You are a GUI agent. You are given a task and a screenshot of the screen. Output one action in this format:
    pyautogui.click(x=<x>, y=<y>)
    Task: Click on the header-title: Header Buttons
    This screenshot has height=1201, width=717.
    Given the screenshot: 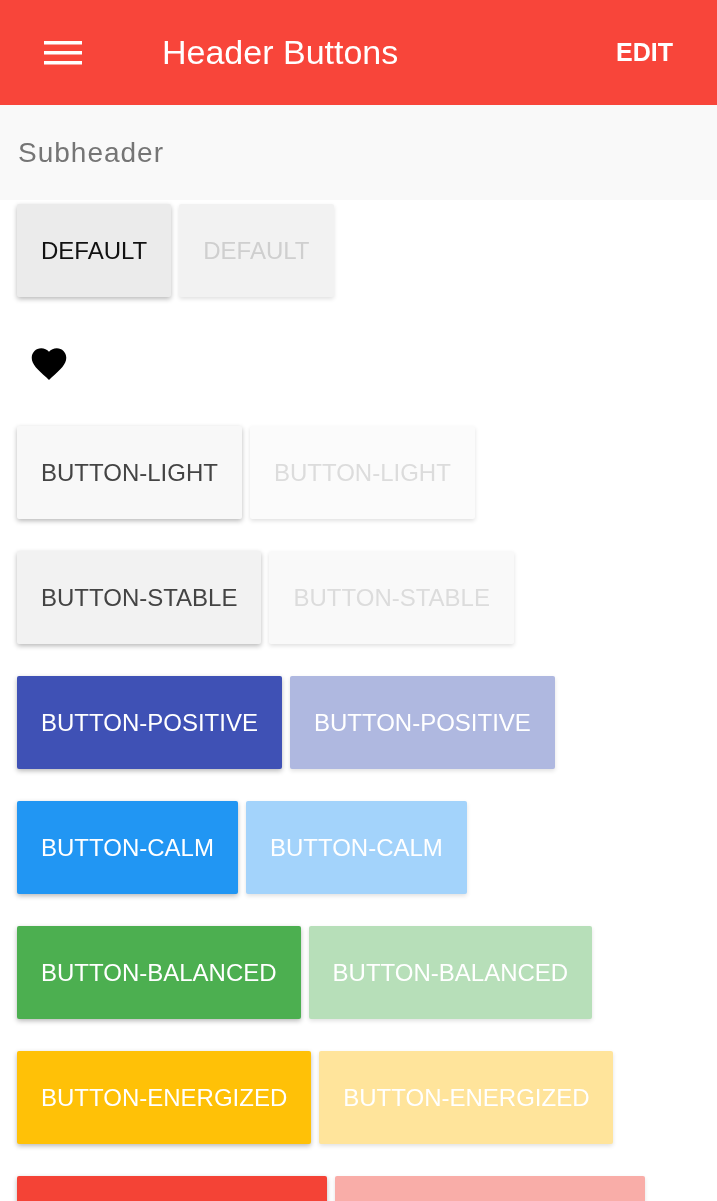 What is the action you would take?
    pyautogui.click(x=281, y=52)
    